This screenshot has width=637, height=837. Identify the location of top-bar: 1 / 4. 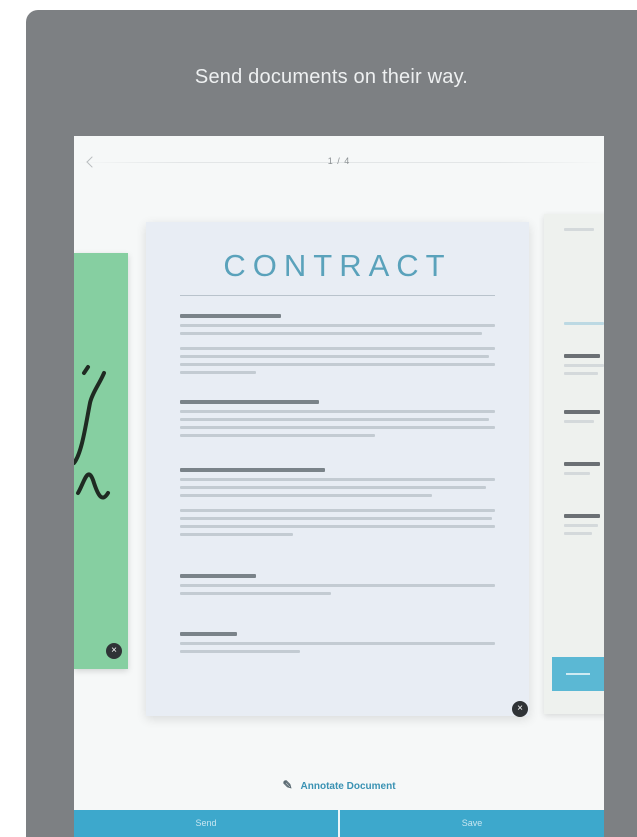
(339, 162).